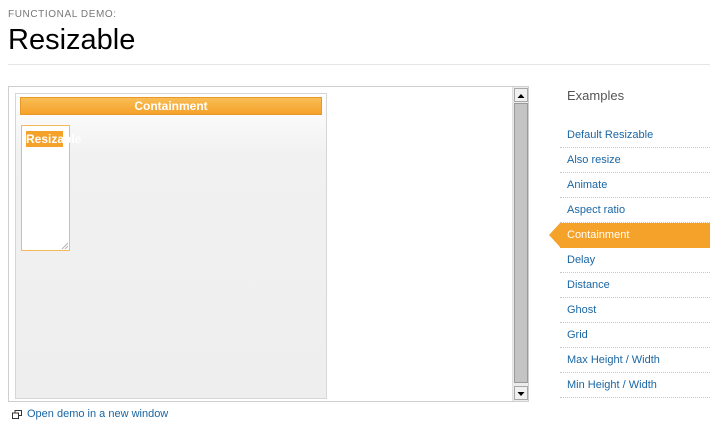 This screenshot has width=723, height=436. I want to click on example-min-height-width: Min Height / Width, so click(635, 385).